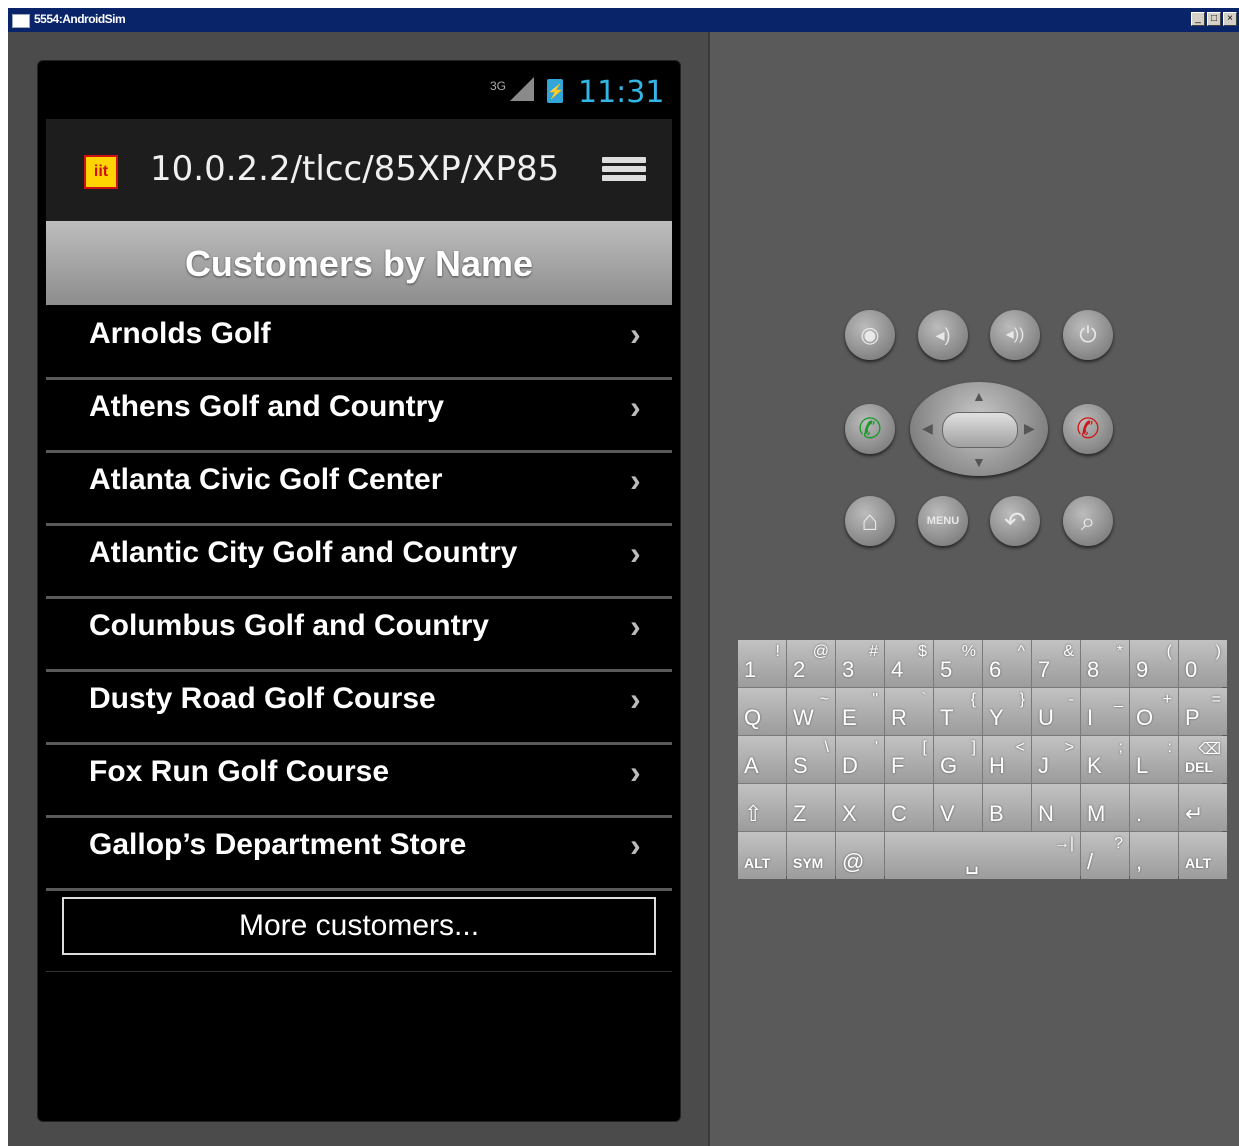 The width and height of the screenshot is (1239, 1146). What do you see at coordinates (555, 91) in the screenshot?
I see `battery-icon: ⚡` at bounding box center [555, 91].